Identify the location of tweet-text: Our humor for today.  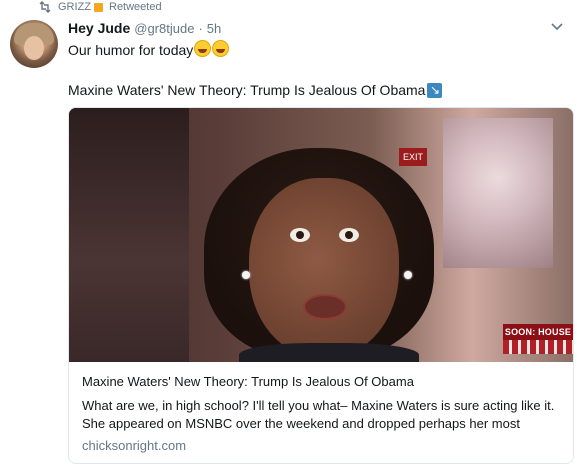
(149, 49).